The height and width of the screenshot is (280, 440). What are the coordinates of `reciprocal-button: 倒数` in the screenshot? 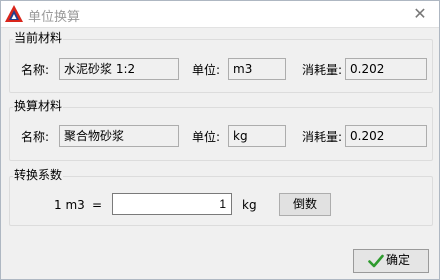 It's located at (305, 204).